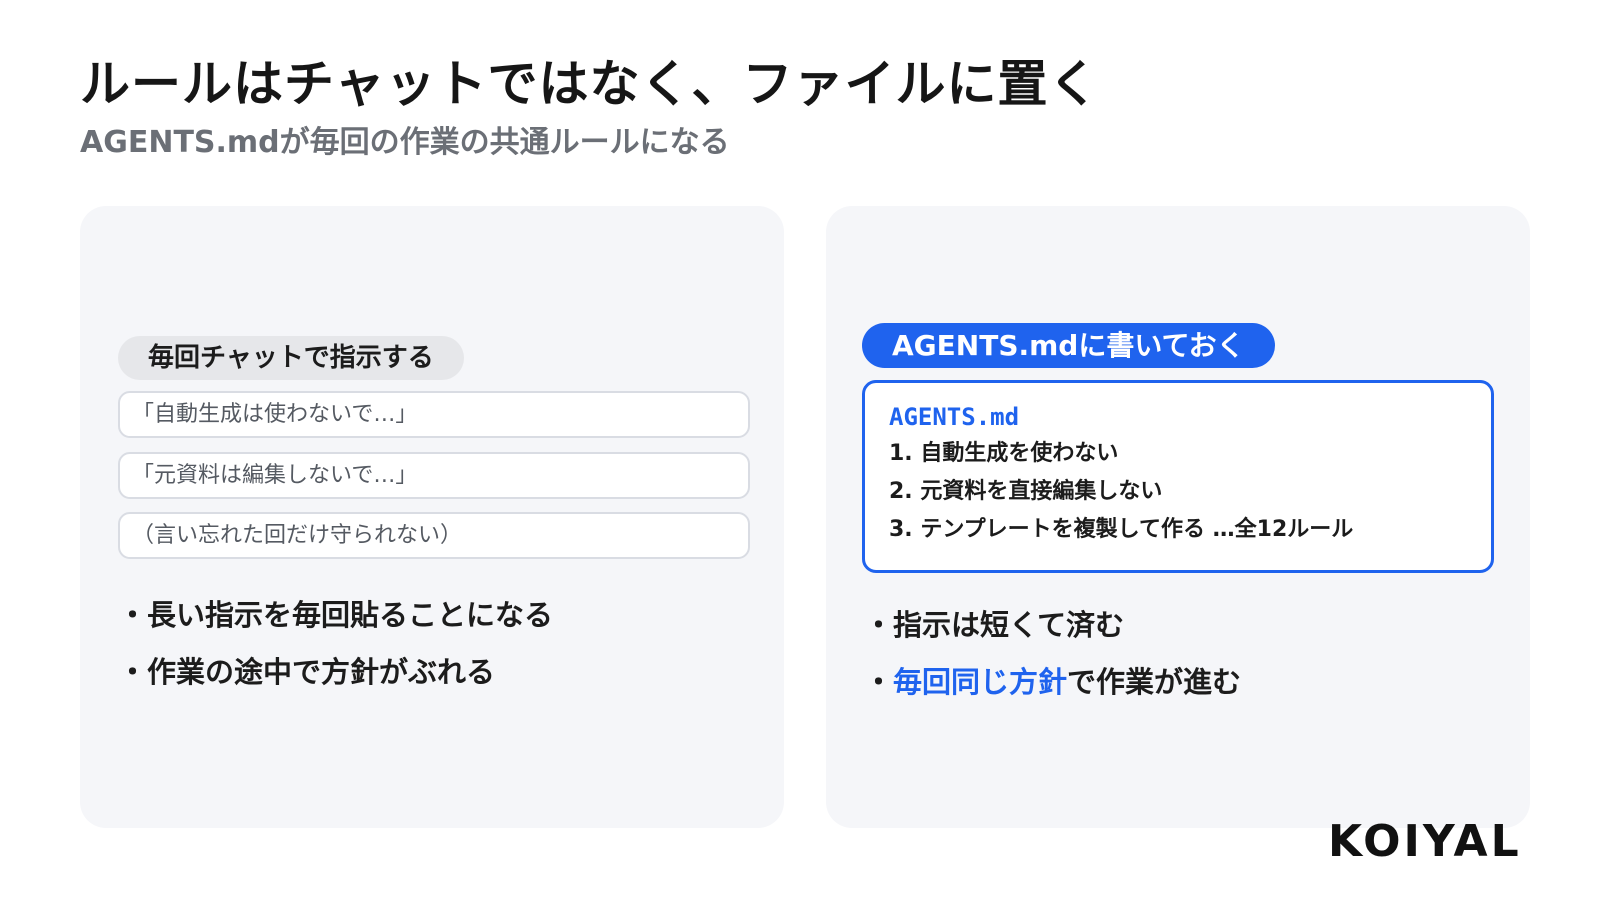 The width and height of the screenshot is (1600, 900). I want to click on left-bullet: ・作業の途中で方針がぶれる, so click(307, 672).